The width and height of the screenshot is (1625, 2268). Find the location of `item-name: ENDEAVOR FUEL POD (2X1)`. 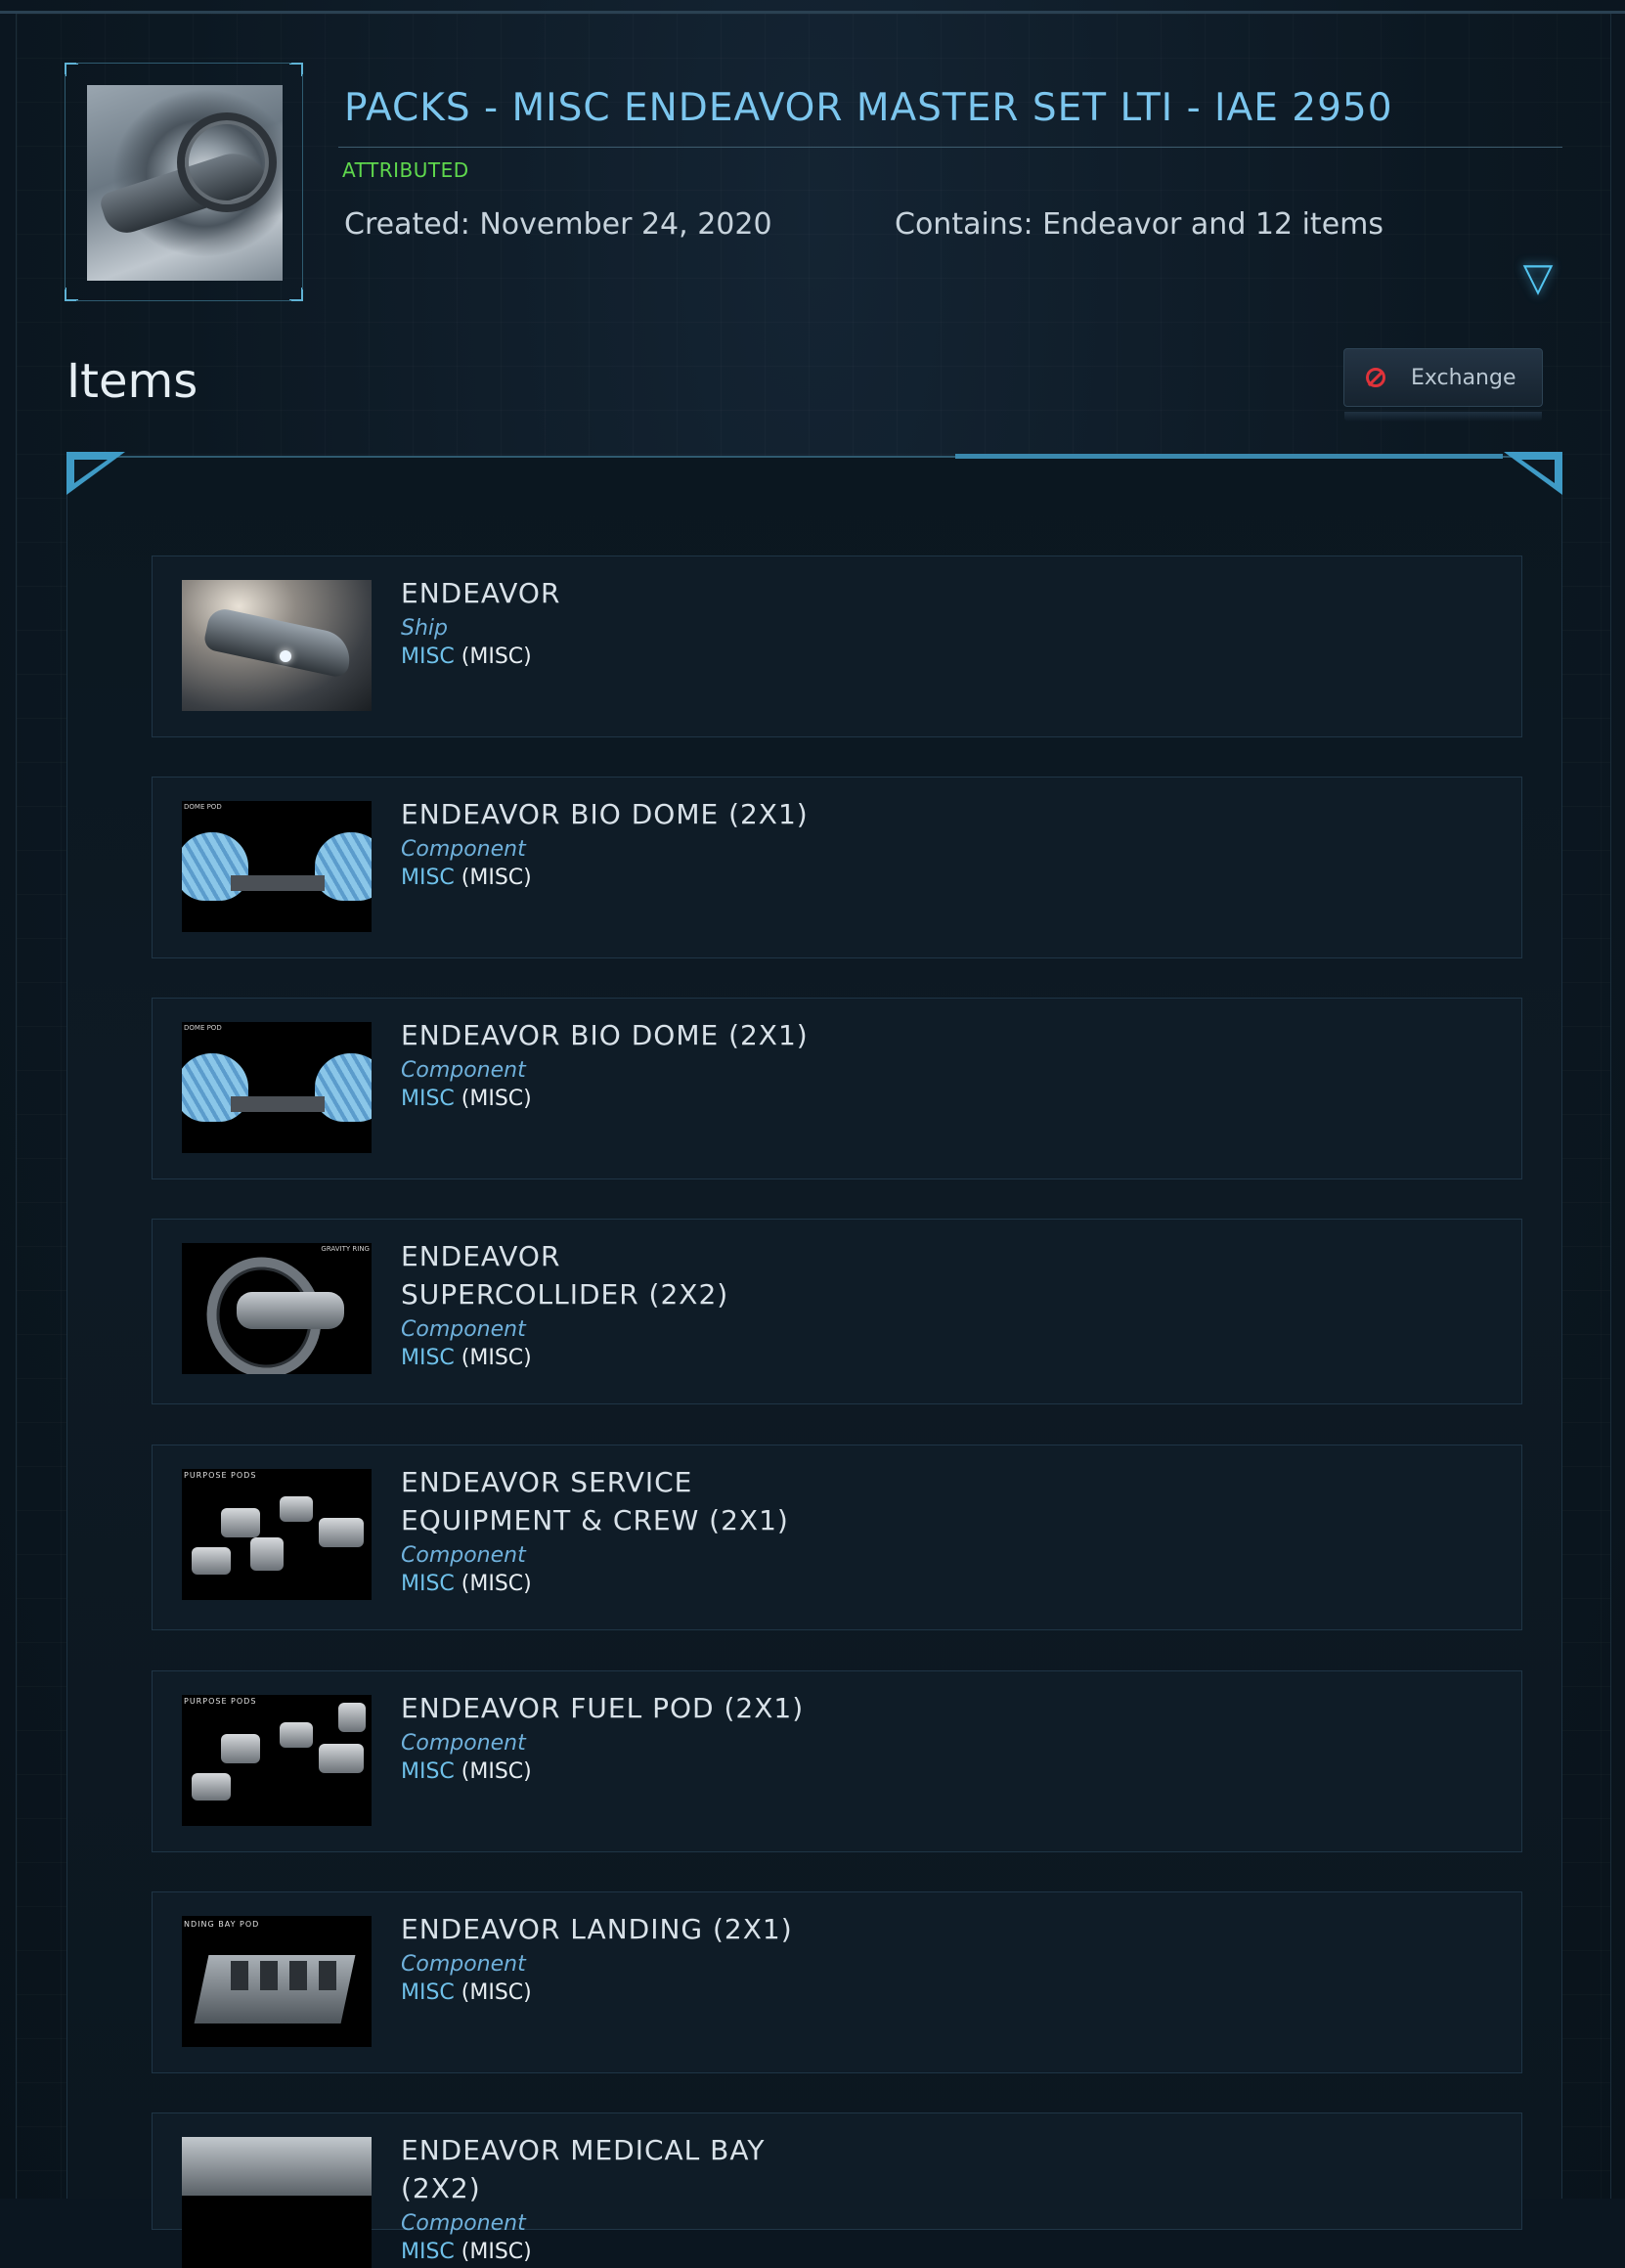

item-name: ENDEAVOR FUEL POD (2X1) is located at coordinates (603, 1708).